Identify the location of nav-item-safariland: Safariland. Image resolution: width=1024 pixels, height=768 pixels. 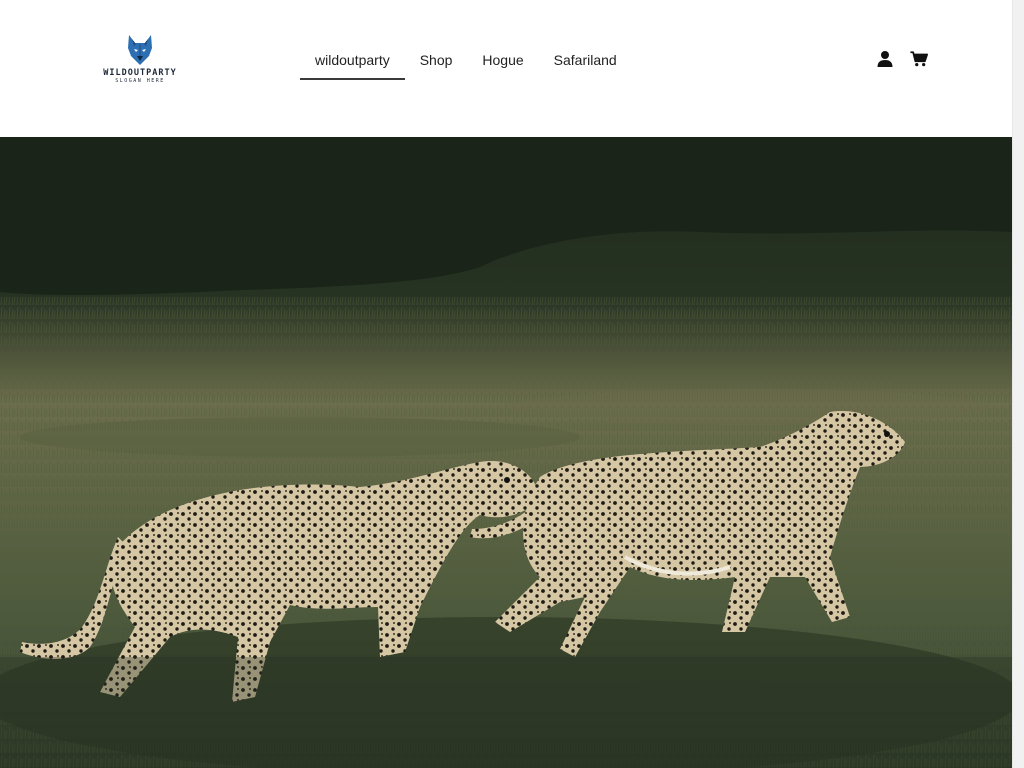
(585, 61).